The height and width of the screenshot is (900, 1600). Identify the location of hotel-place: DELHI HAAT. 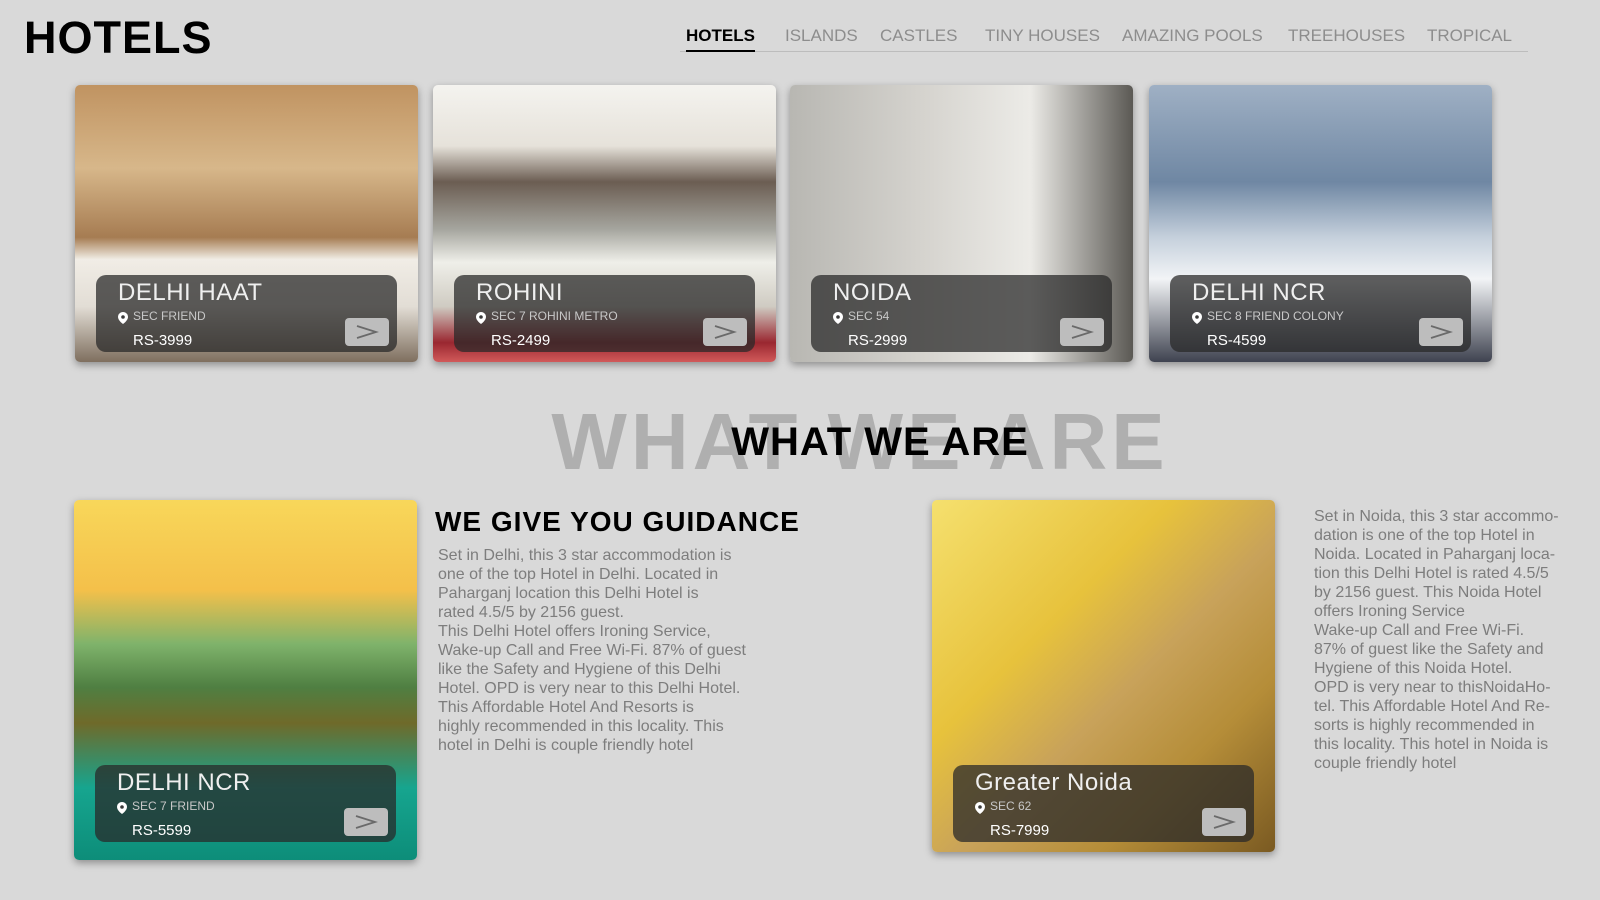
(190, 292).